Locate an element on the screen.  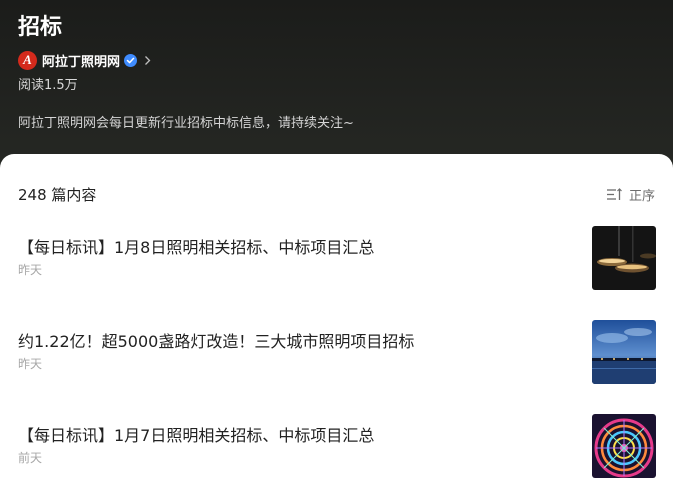
account-logo: A is located at coordinates (27, 60).